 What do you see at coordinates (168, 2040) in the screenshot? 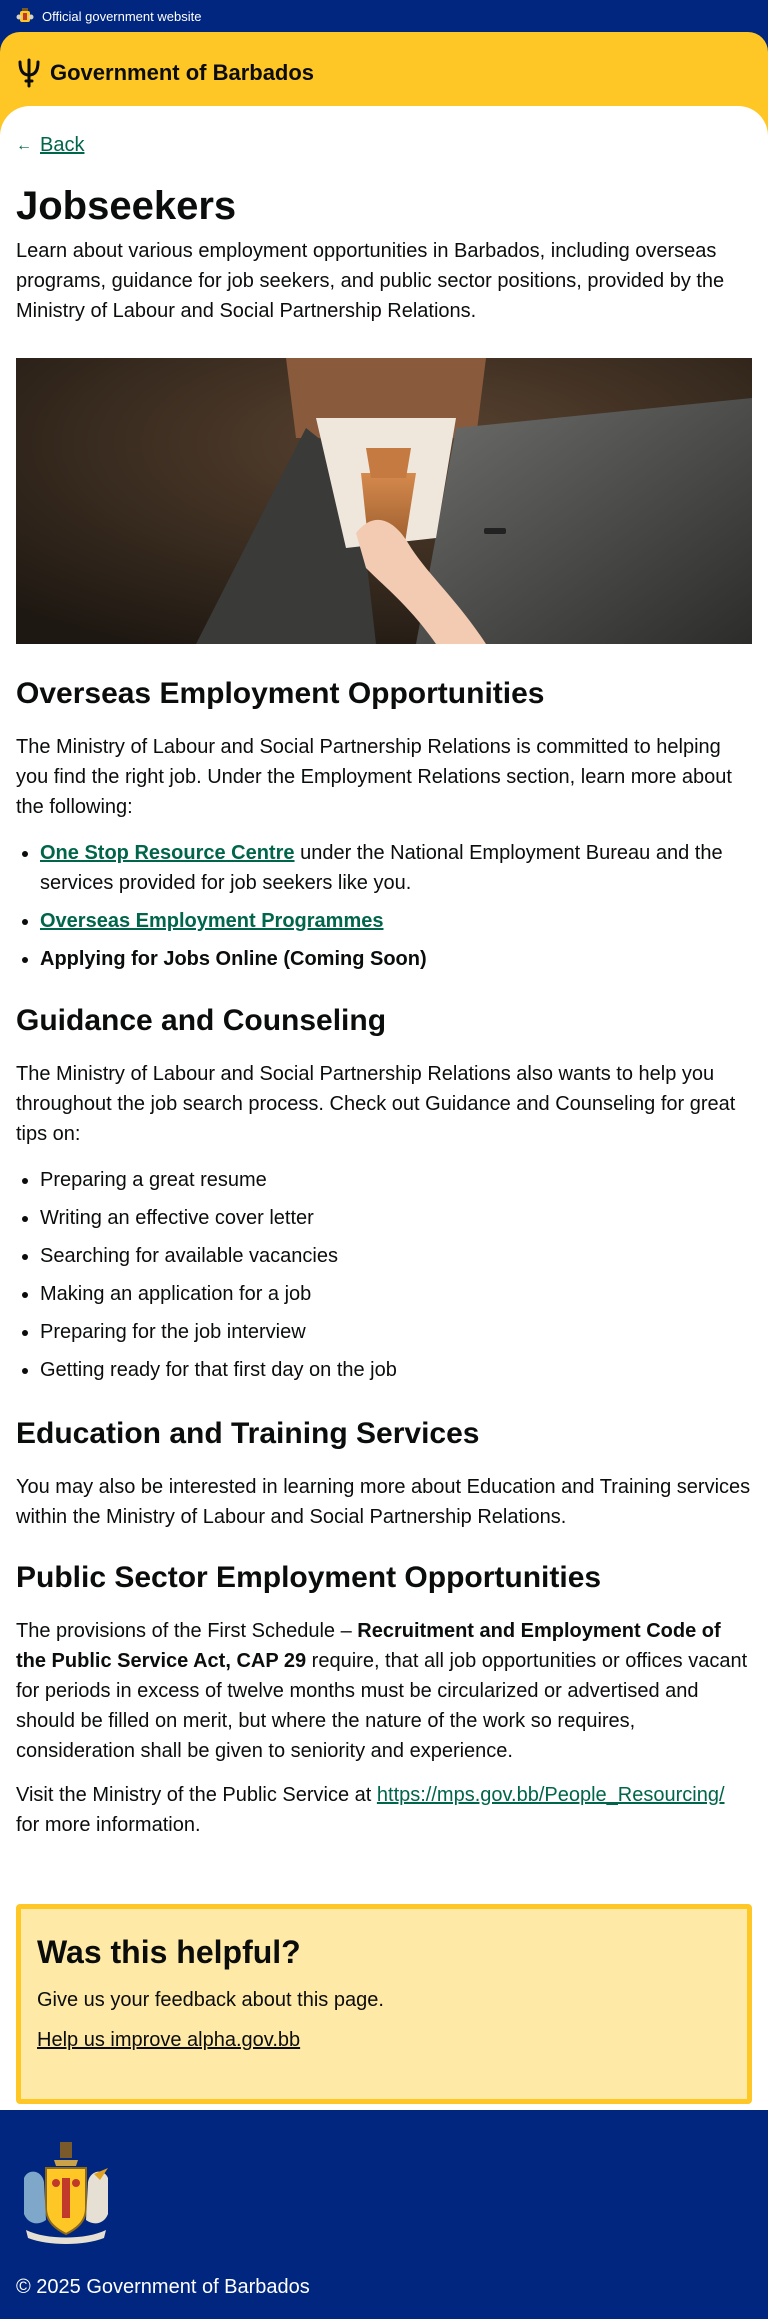
I see `feedback-link: Help us improve alpha.gov.bb` at bounding box center [168, 2040].